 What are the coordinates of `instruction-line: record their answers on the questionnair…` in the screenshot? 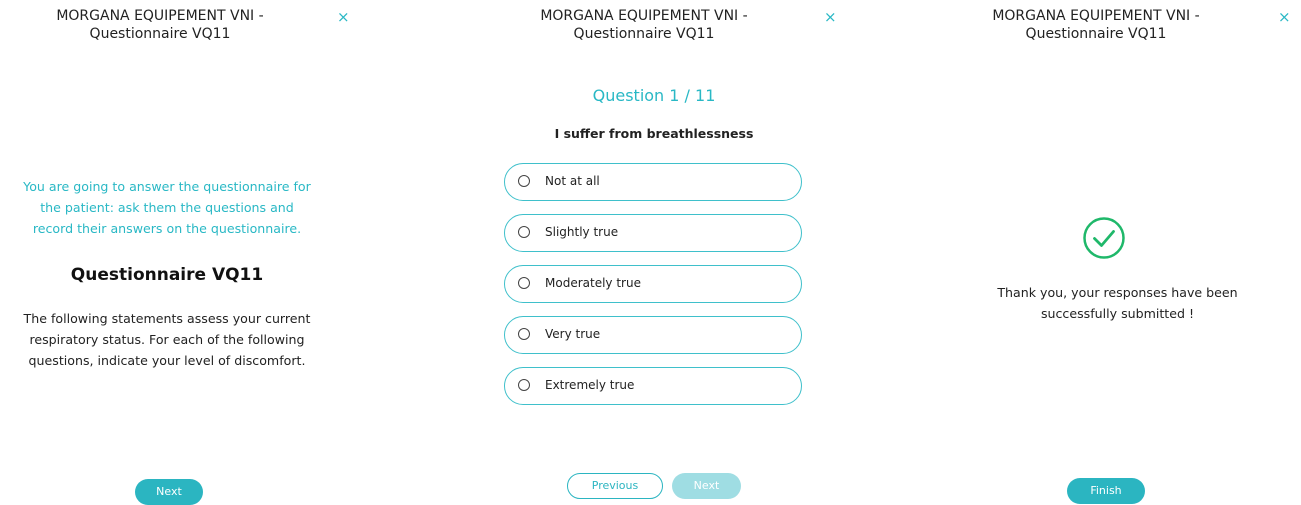 It's located at (167, 228).